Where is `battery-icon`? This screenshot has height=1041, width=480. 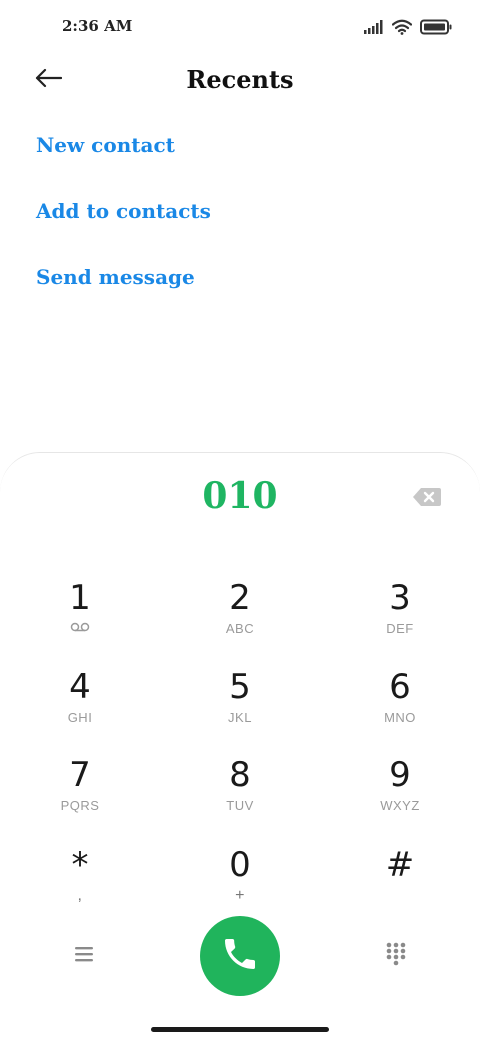
battery-icon is located at coordinates (436, 27).